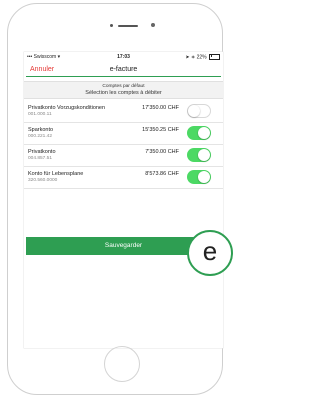  I want to click on header-divider, so click(123, 77).